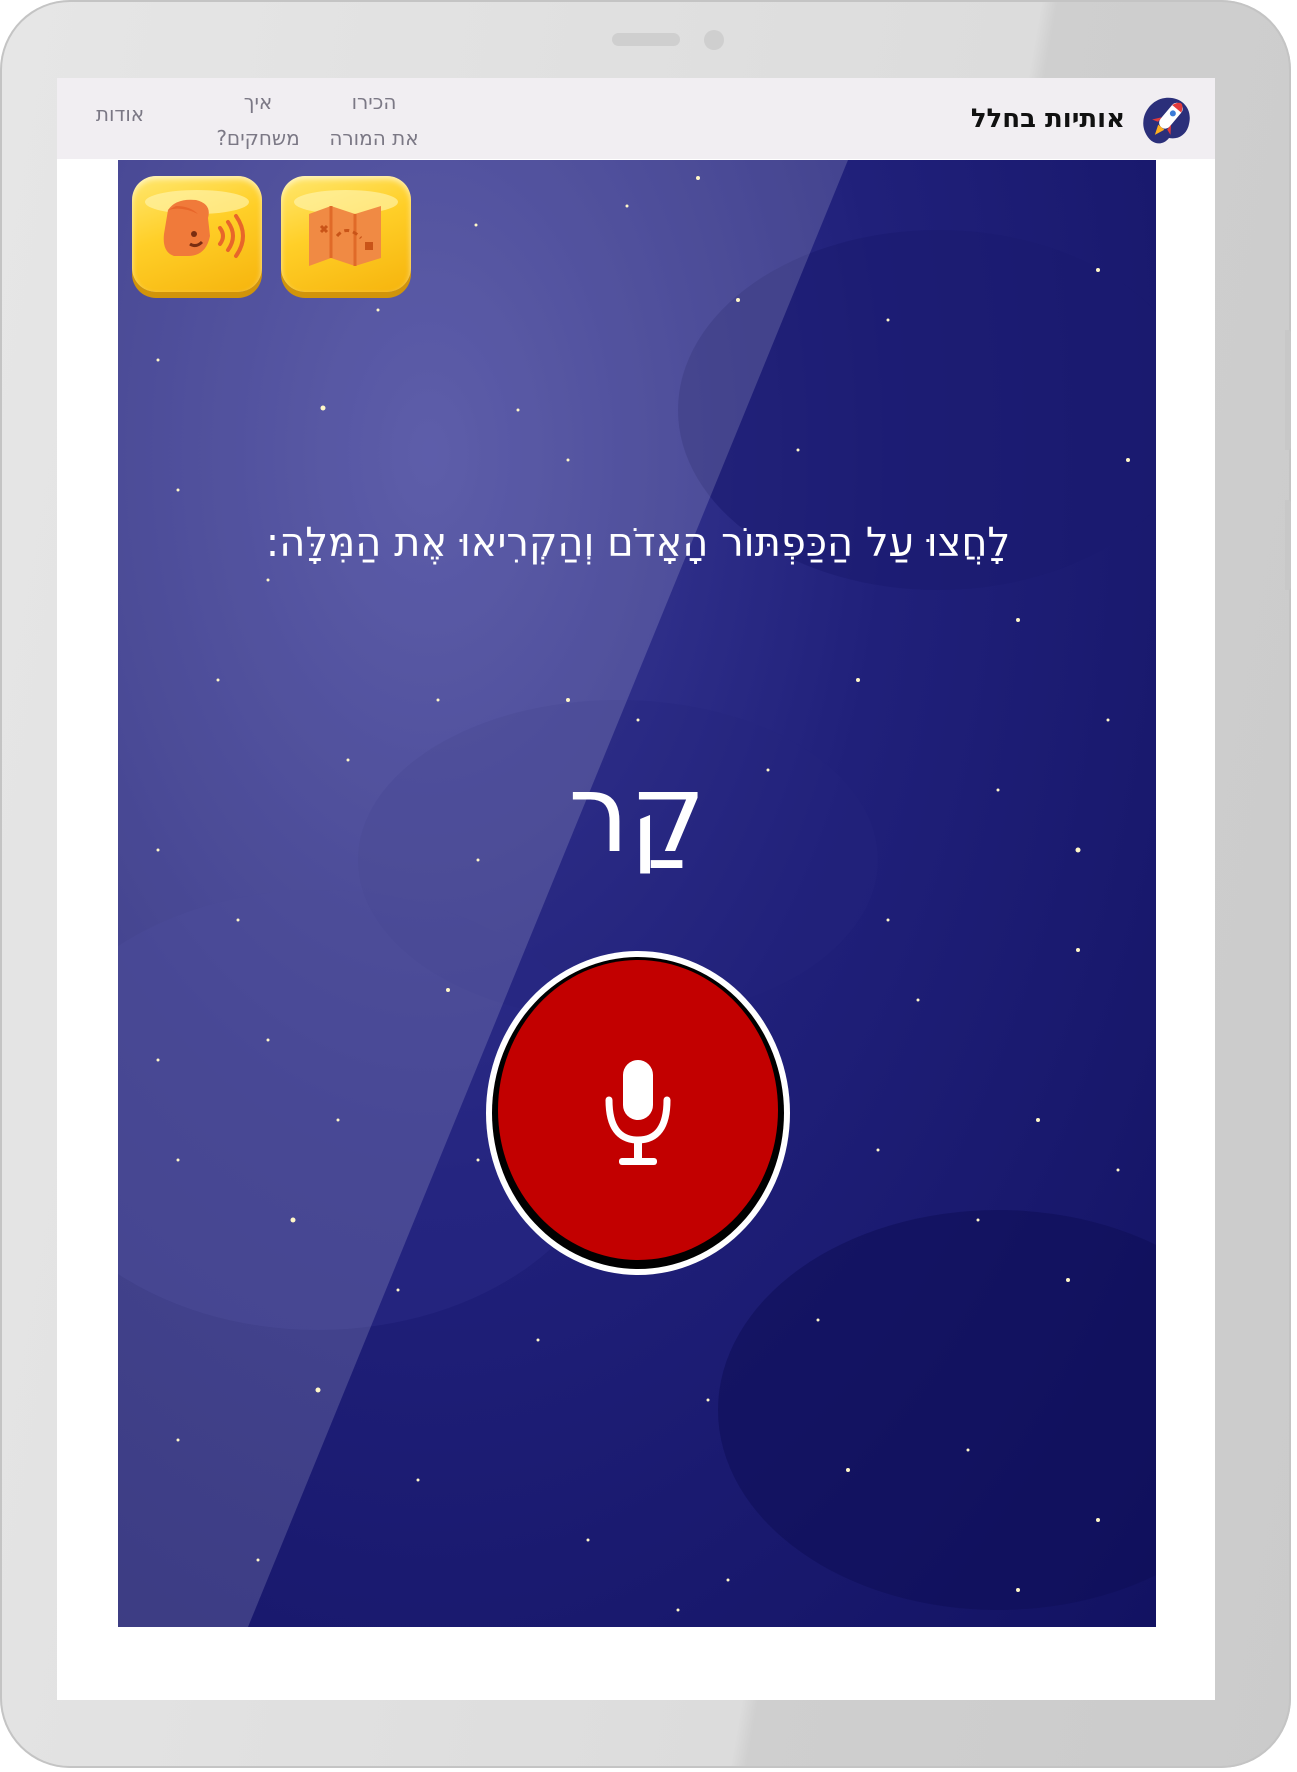  I want to click on speaking-face-icon, so click(197, 224).